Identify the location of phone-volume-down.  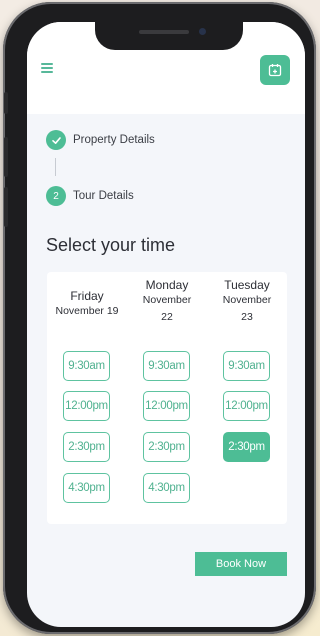
(6, 207).